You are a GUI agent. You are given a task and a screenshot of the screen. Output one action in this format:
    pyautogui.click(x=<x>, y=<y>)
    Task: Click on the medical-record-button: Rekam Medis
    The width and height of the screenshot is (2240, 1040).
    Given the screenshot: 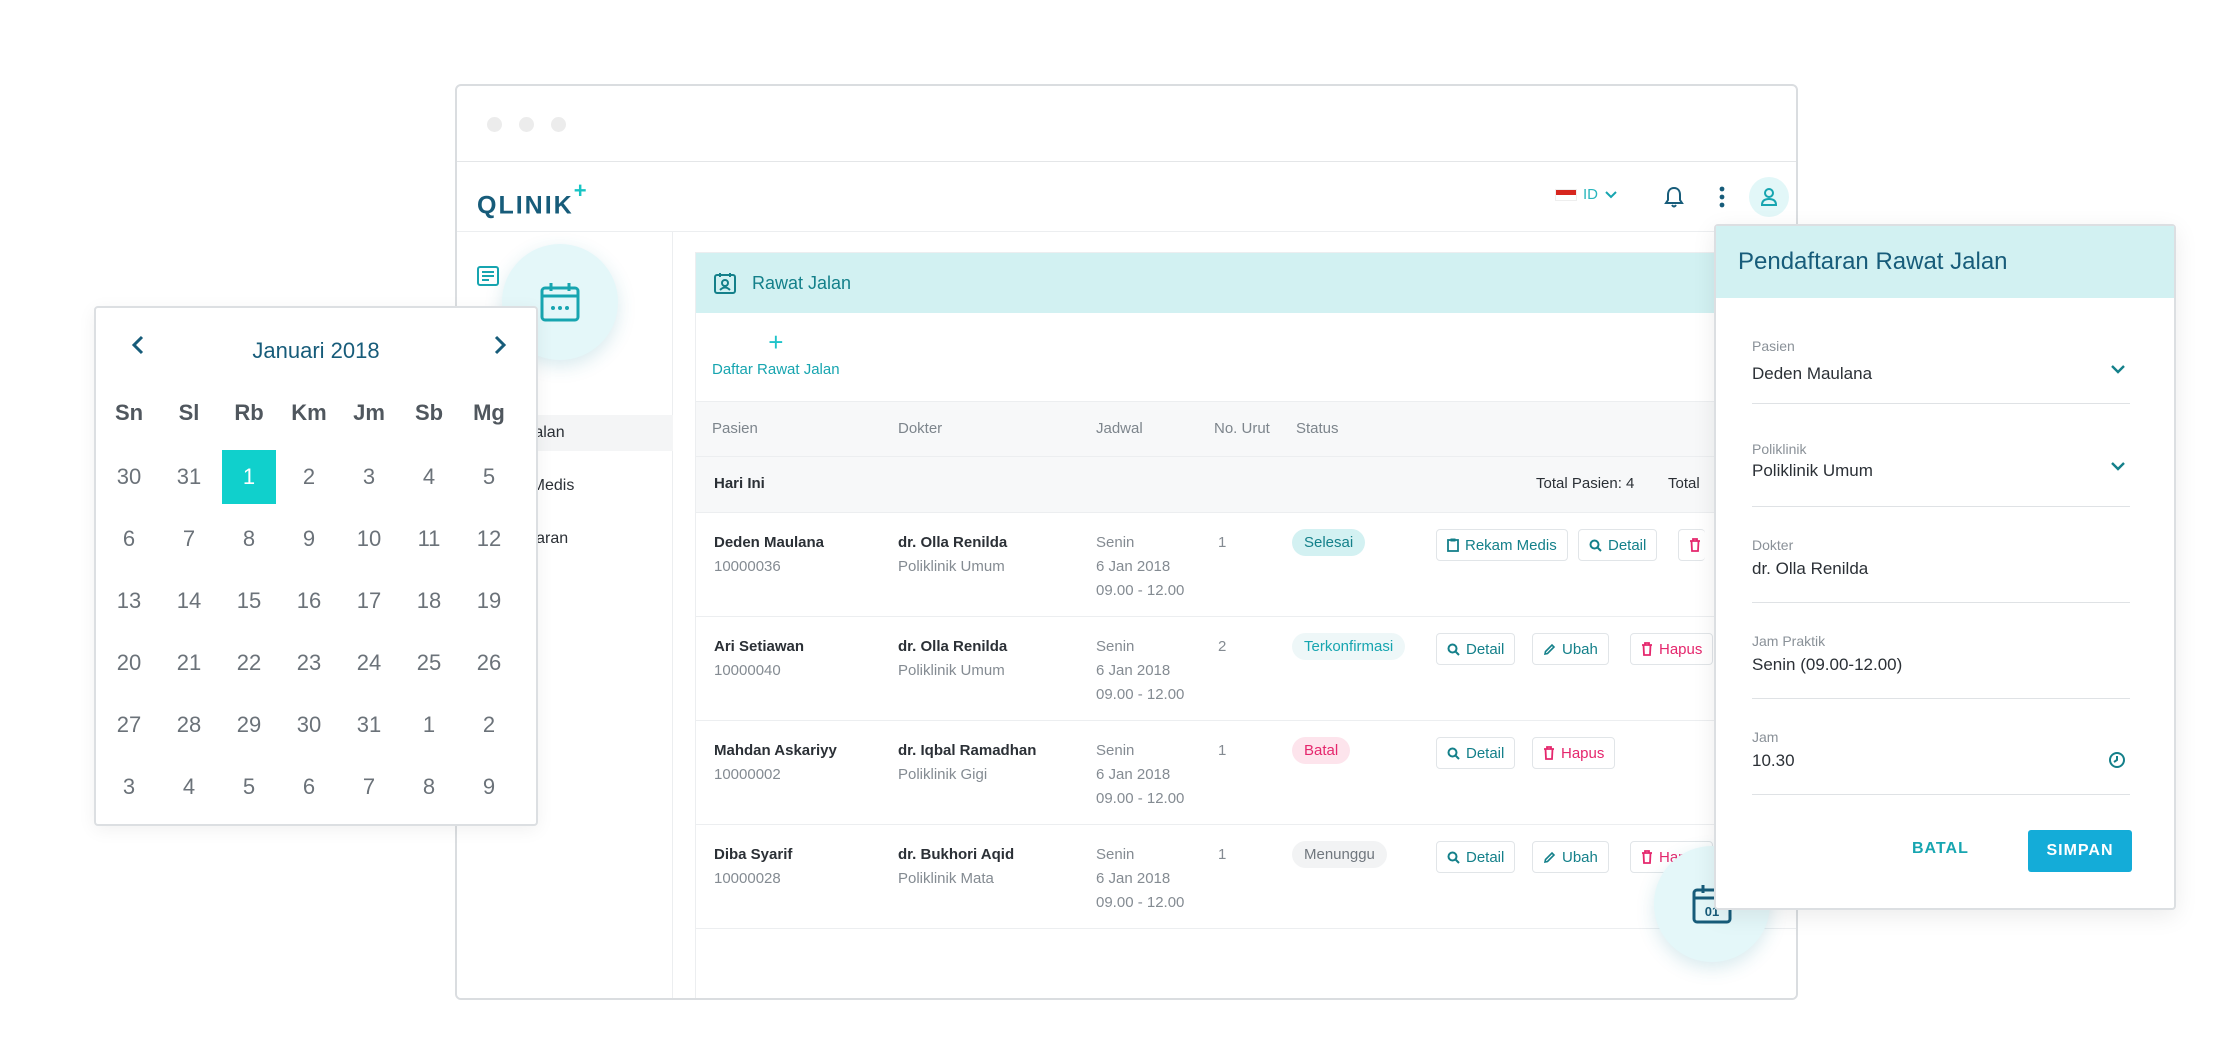 What is the action you would take?
    pyautogui.click(x=1502, y=545)
    